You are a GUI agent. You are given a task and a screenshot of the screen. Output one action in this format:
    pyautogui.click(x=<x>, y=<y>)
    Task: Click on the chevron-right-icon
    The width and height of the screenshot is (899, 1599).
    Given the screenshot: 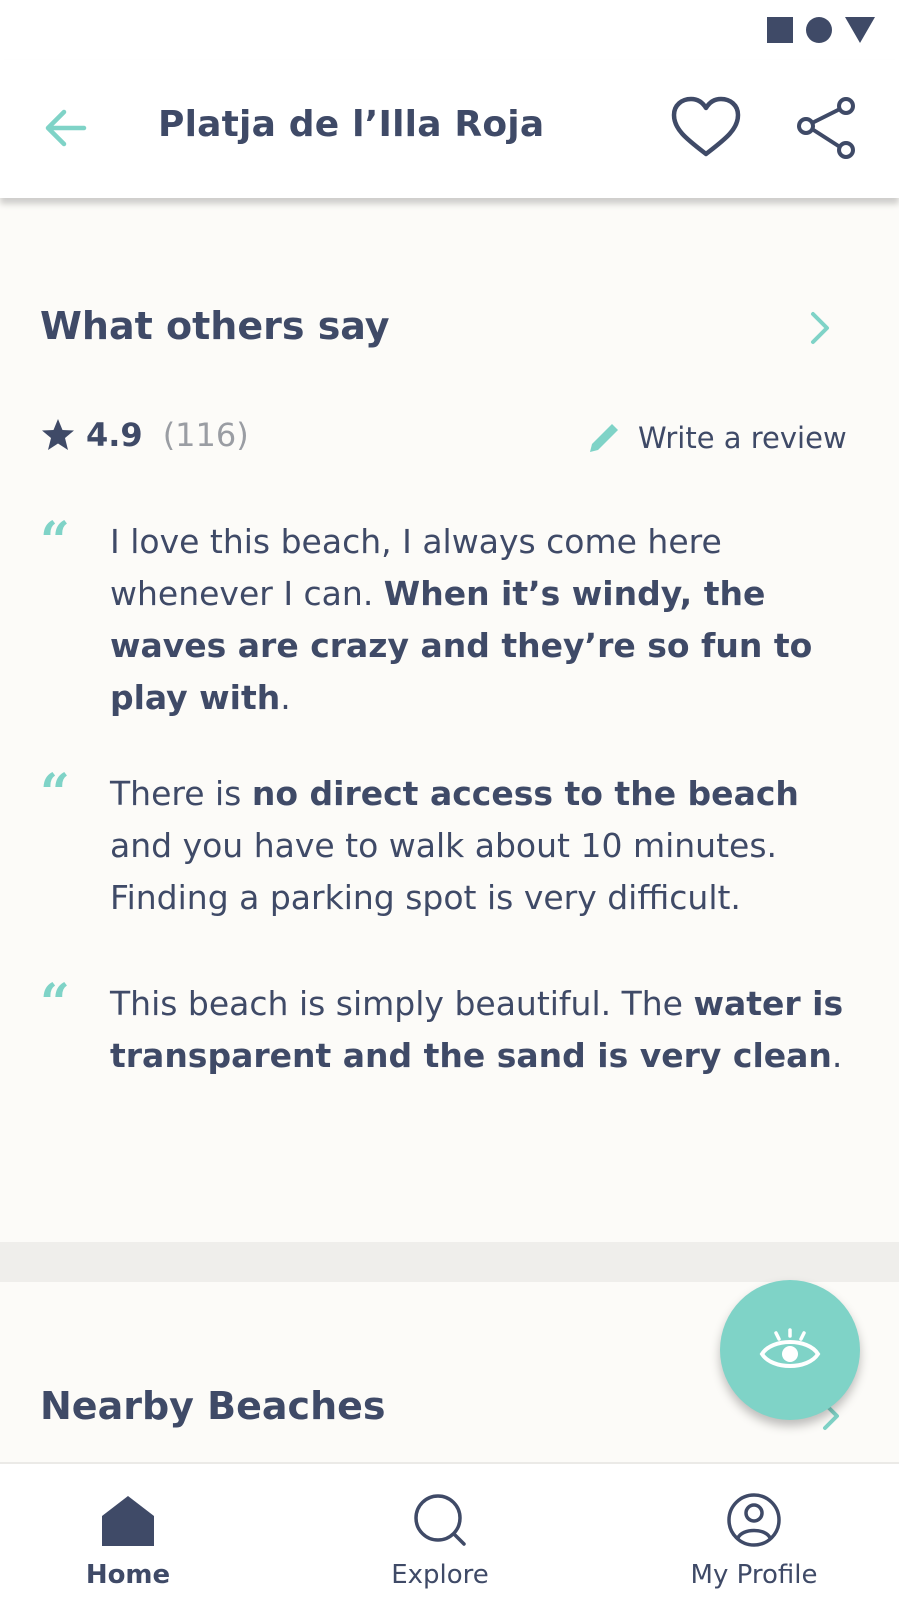 What is the action you would take?
    pyautogui.click(x=820, y=328)
    